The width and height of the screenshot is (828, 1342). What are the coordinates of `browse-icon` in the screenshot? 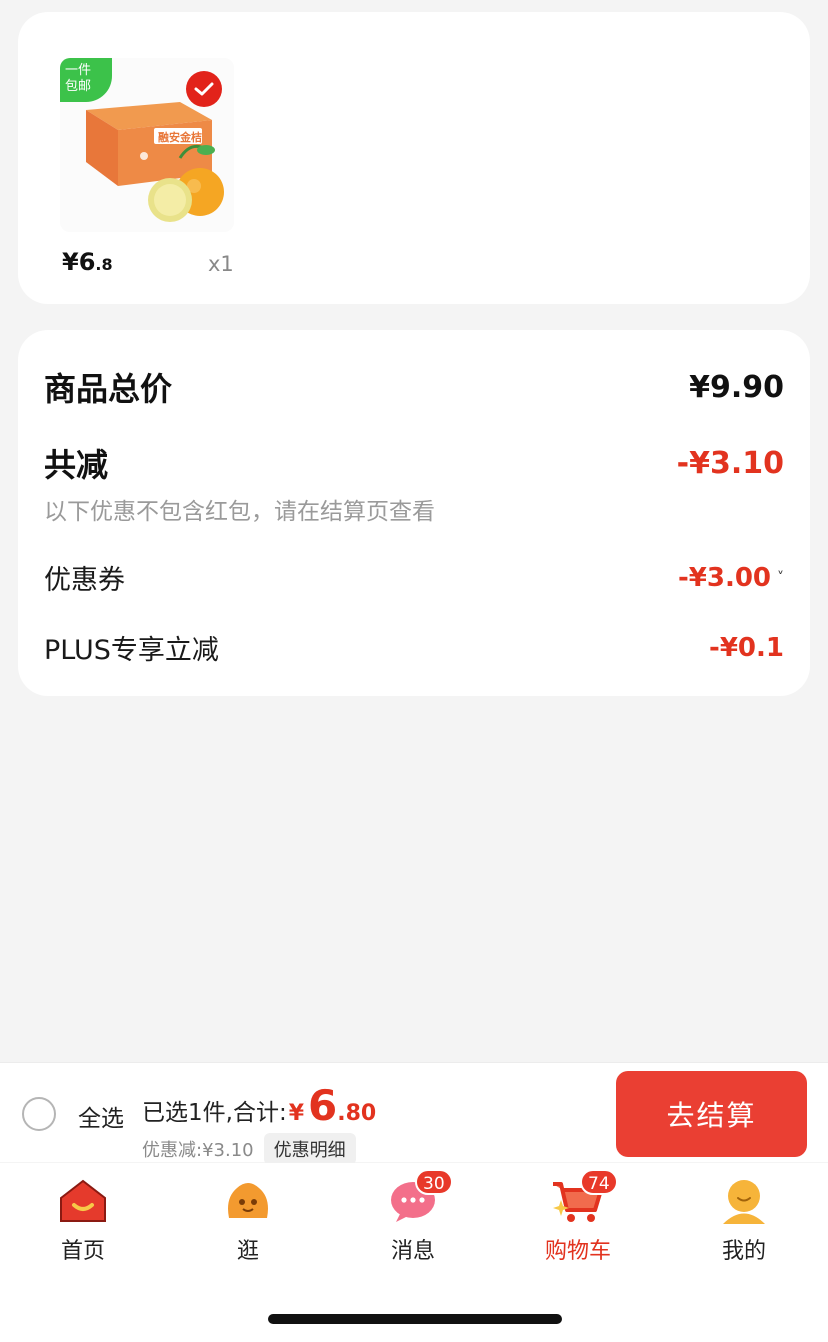 It's located at (248, 1200).